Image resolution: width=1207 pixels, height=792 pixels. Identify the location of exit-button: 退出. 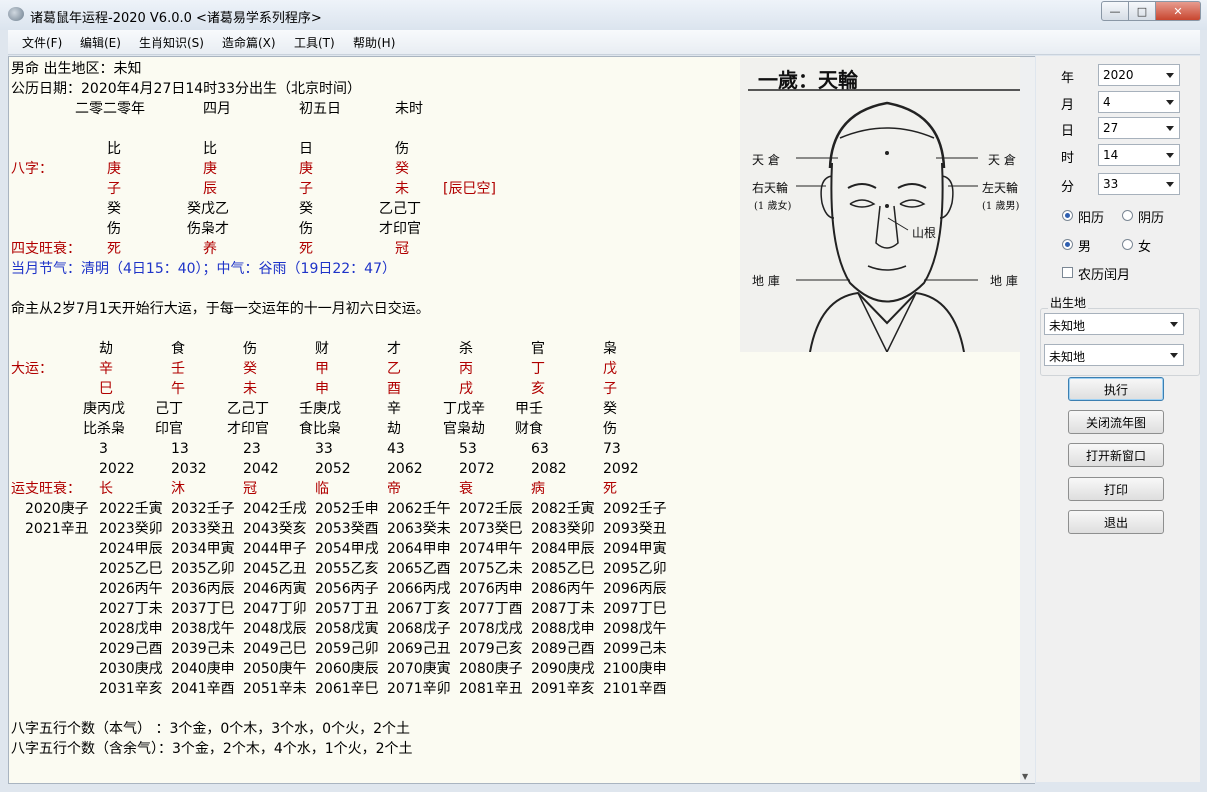
(1116, 522).